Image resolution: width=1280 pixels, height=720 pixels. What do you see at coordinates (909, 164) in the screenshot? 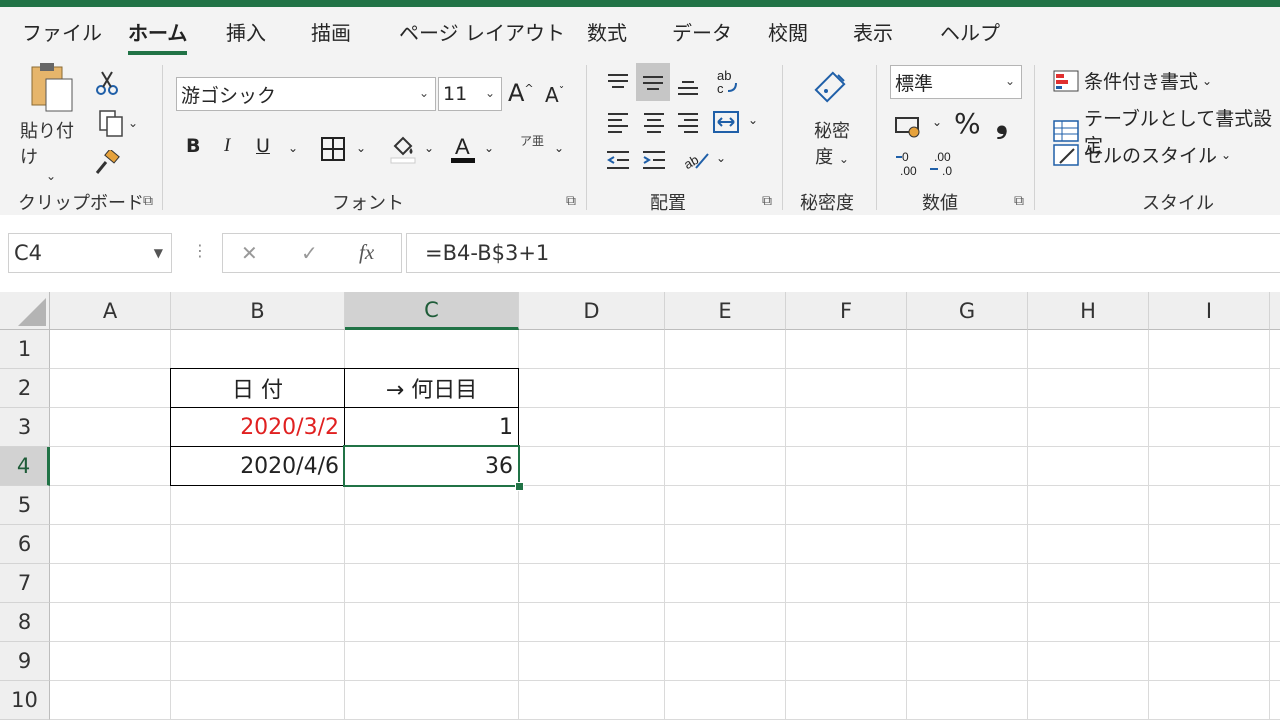
I see `increase-decimal-button: 0.00` at bounding box center [909, 164].